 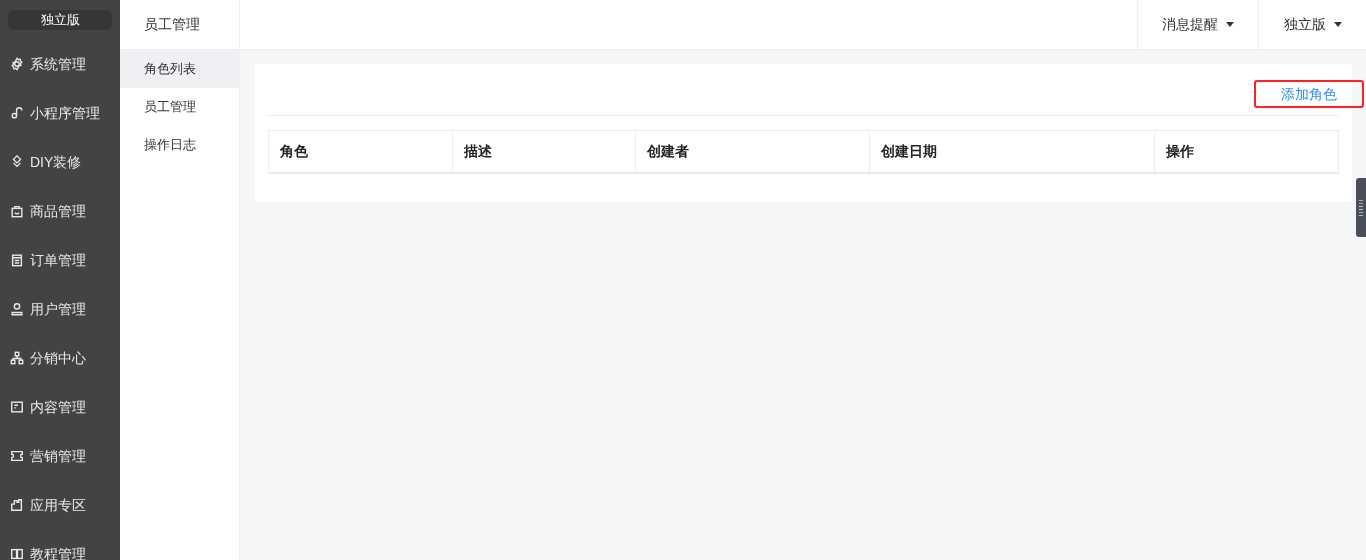 I want to click on sidebar-item: 系统管理, so click(x=60, y=64).